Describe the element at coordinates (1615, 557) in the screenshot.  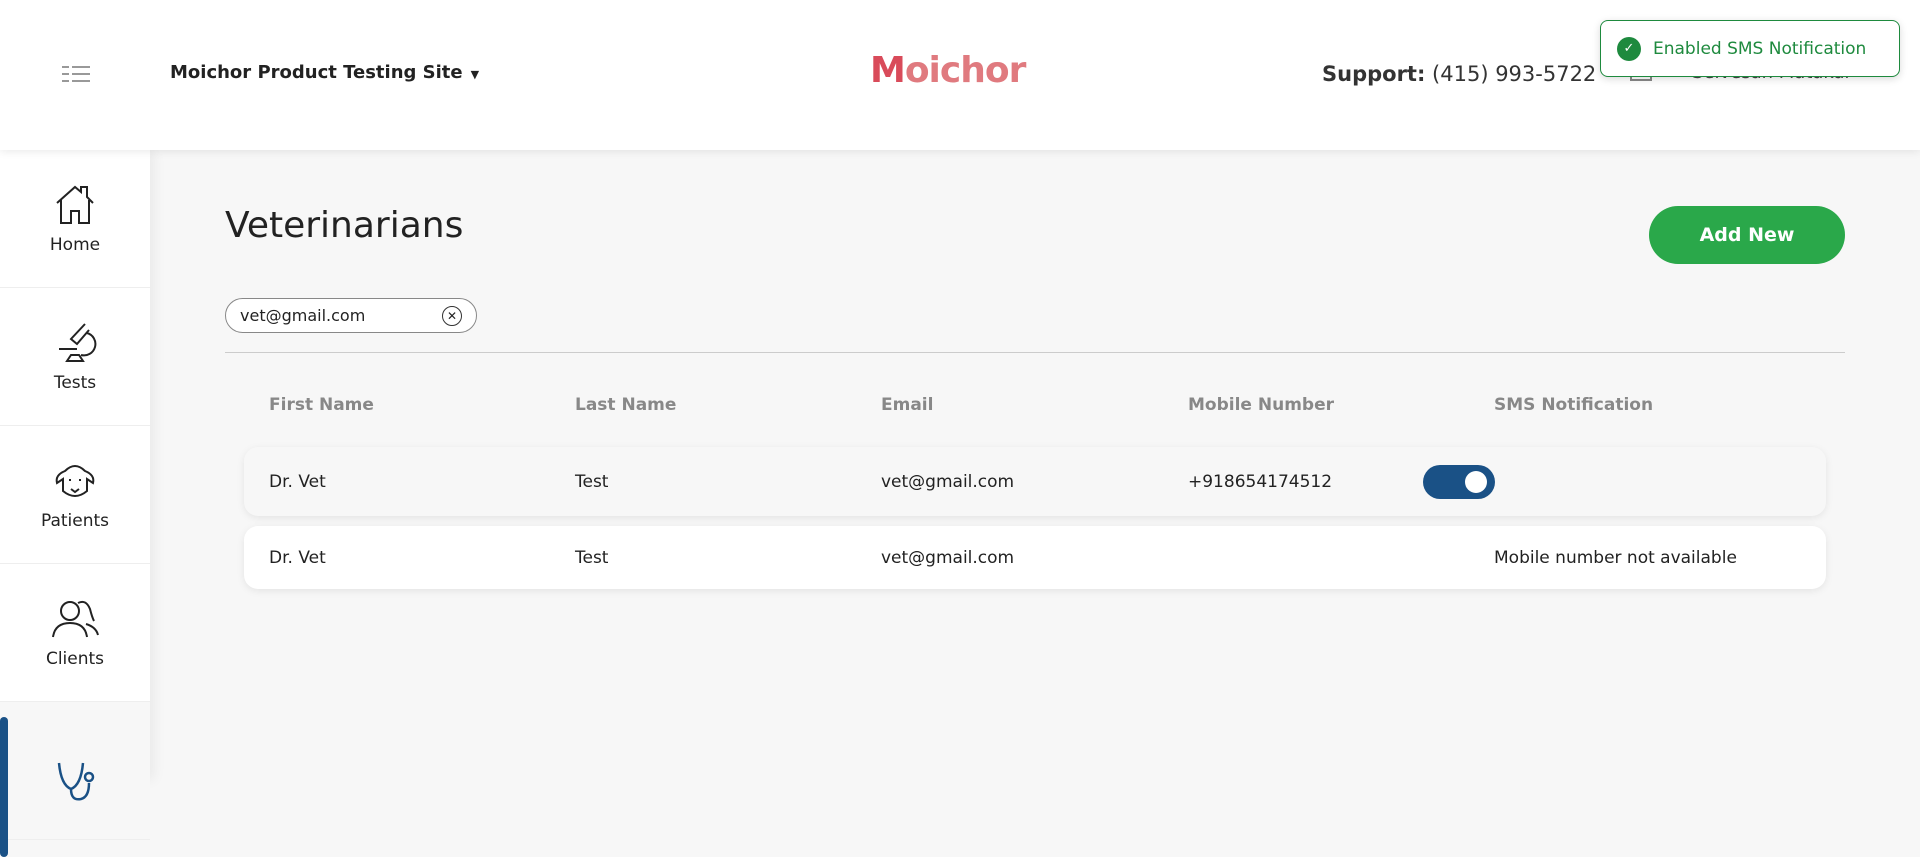
I see `sms-unavailable-text: Mobile number not available` at that location.